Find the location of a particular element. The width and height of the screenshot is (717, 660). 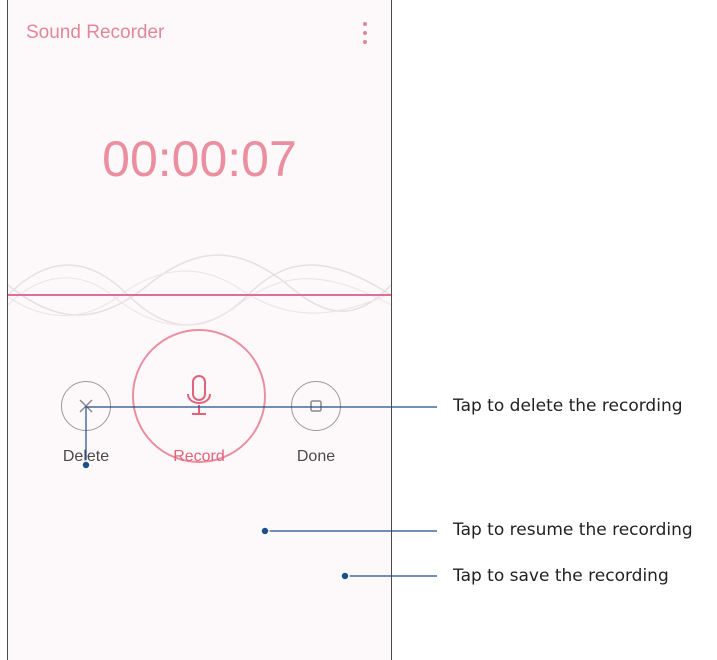

callout-delete: Tap to delete the recording is located at coordinates (568, 406).